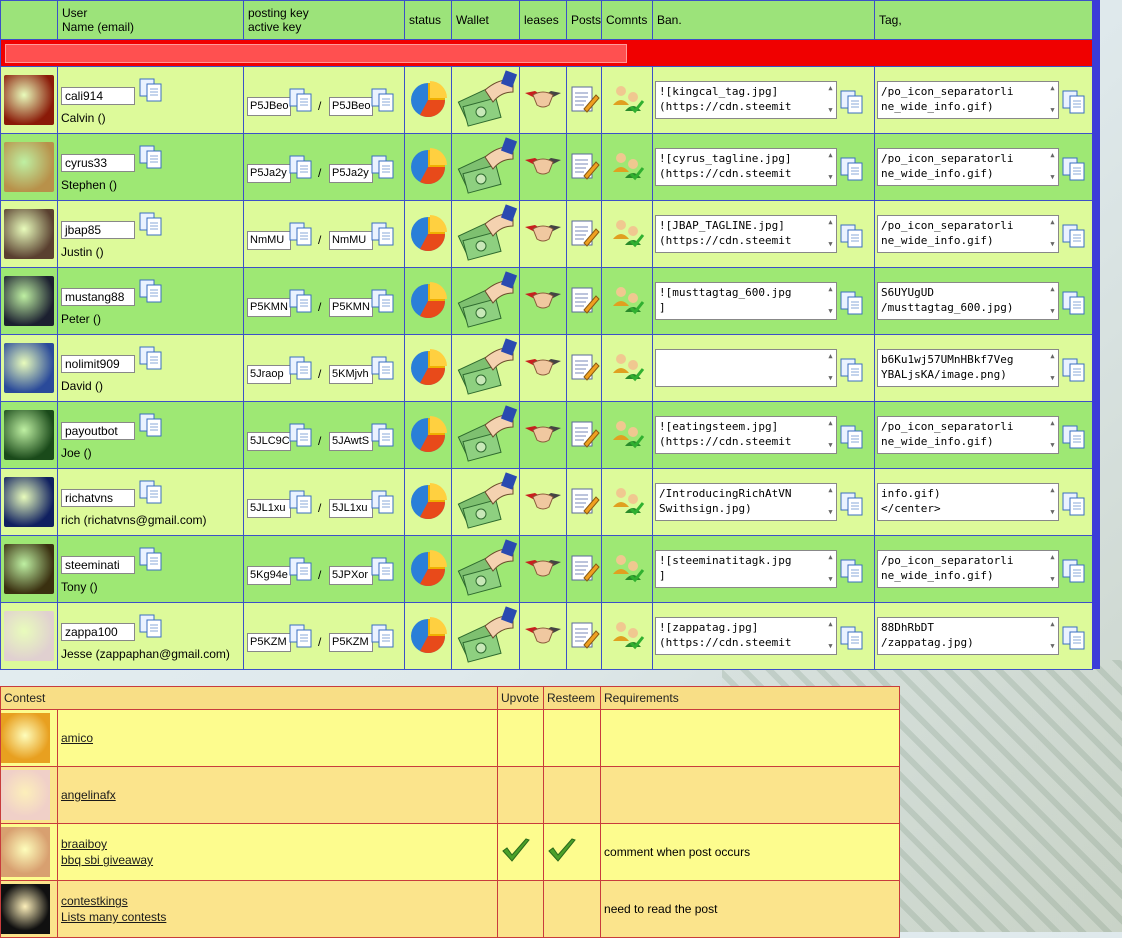 This screenshot has width=1122, height=938. What do you see at coordinates (269, 642) in the screenshot?
I see `posting-key-field: P5KZM` at bounding box center [269, 642].